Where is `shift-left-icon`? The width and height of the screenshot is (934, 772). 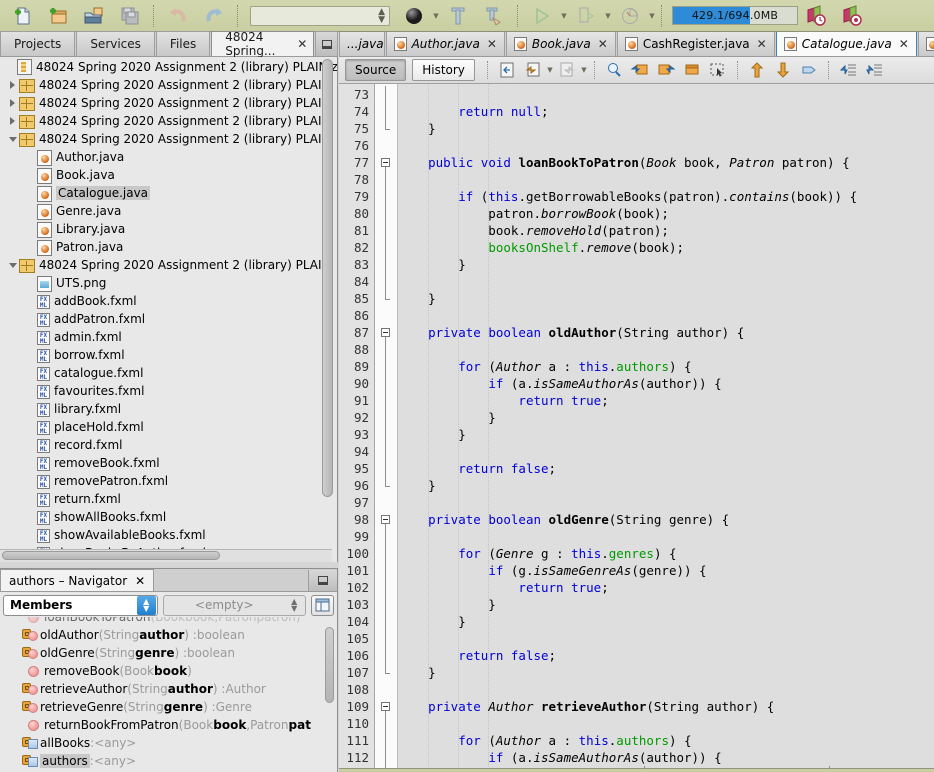
shift-left-icon is located at coordinates (848, 70).